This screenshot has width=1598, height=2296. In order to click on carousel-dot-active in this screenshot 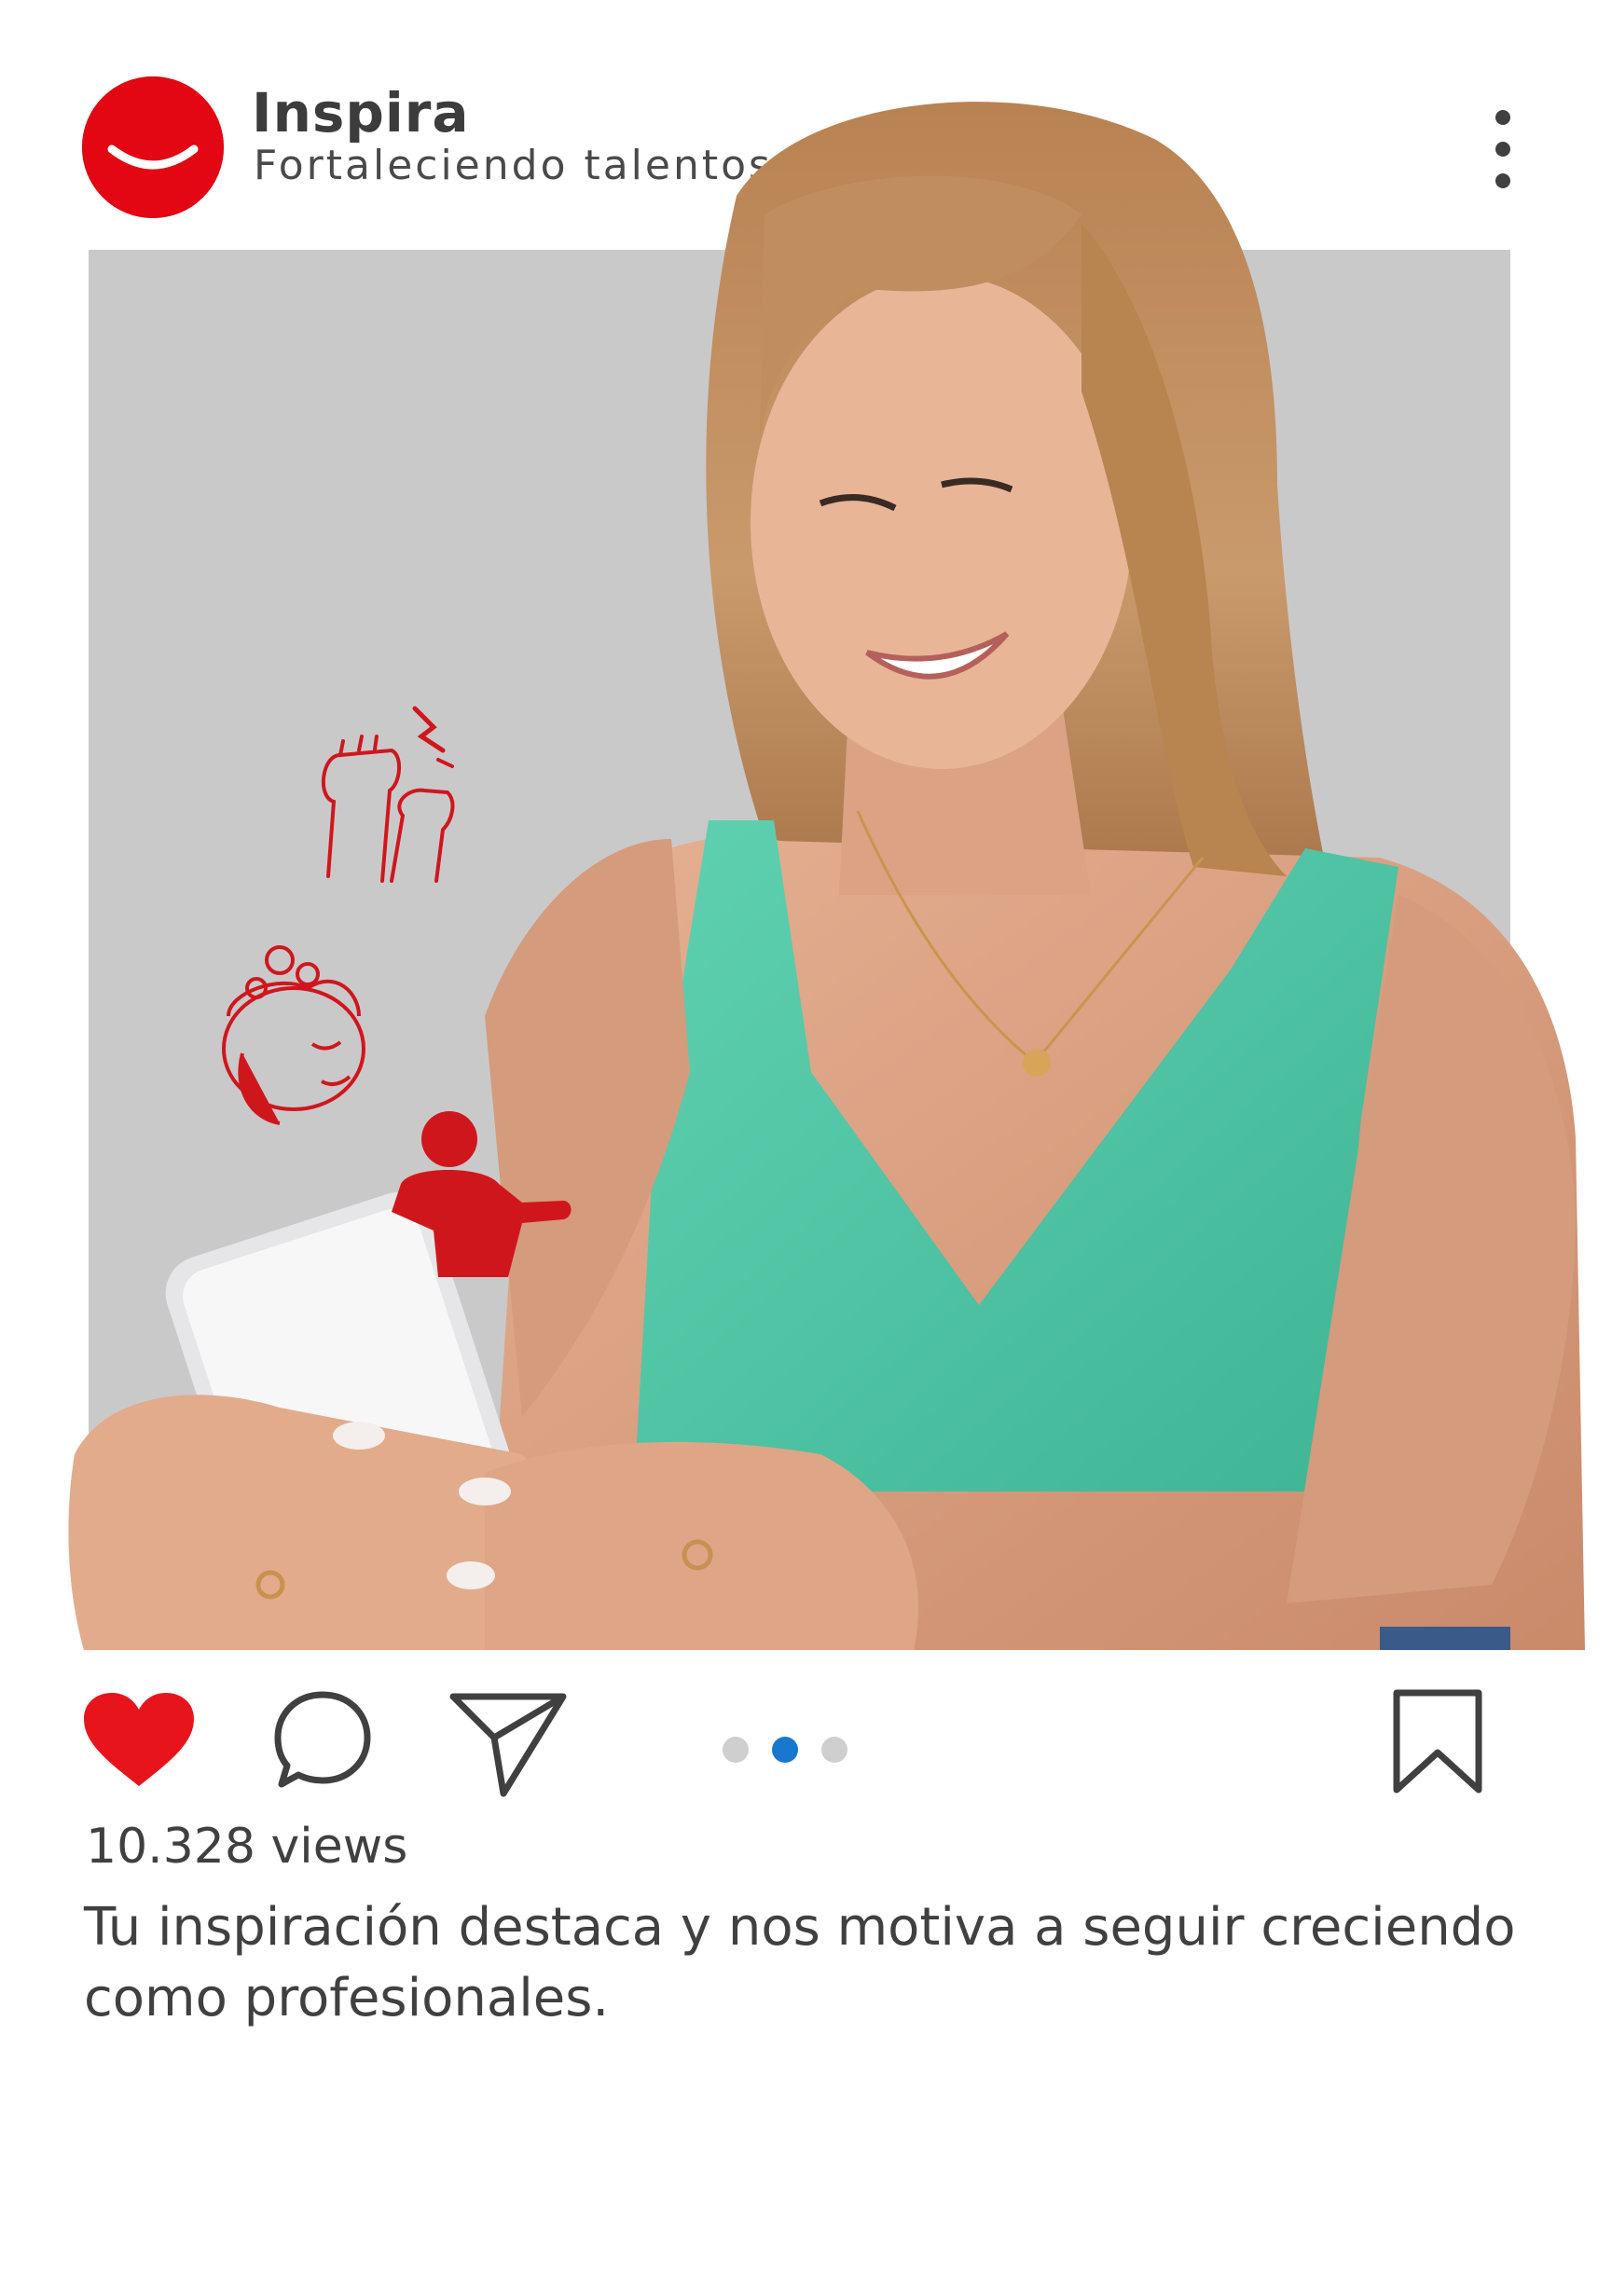, I will do `click(785, 1750)`.